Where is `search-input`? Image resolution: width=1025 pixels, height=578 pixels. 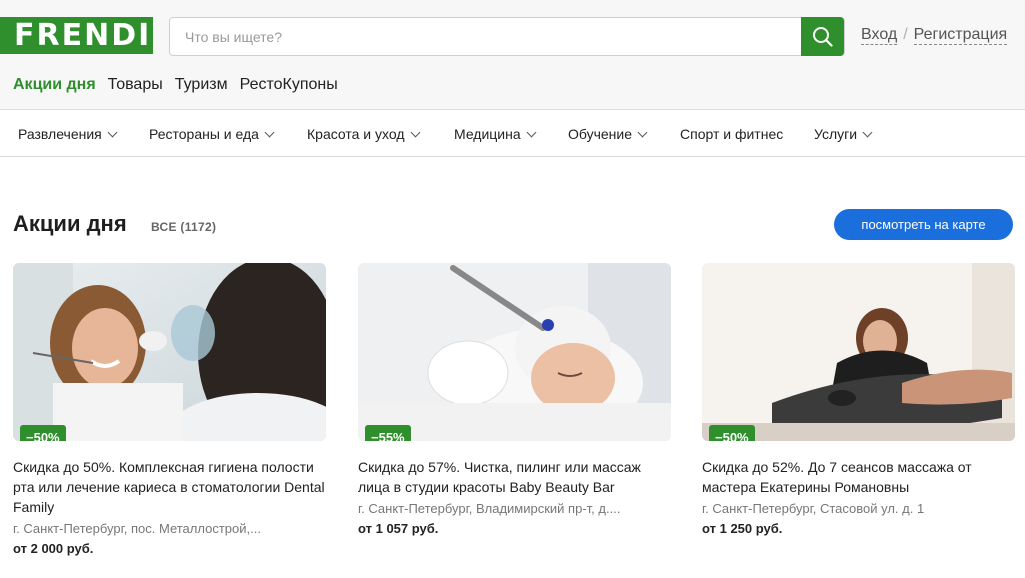
search-input is located at coordinates (486, 36).